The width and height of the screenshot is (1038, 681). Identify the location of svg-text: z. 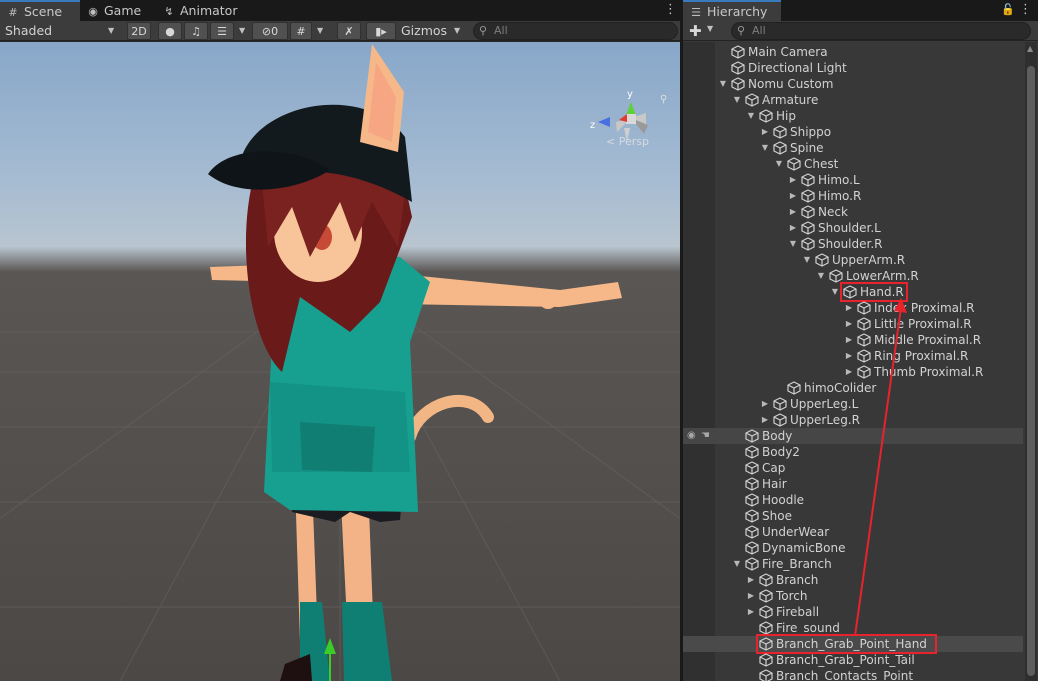
(592, 125).